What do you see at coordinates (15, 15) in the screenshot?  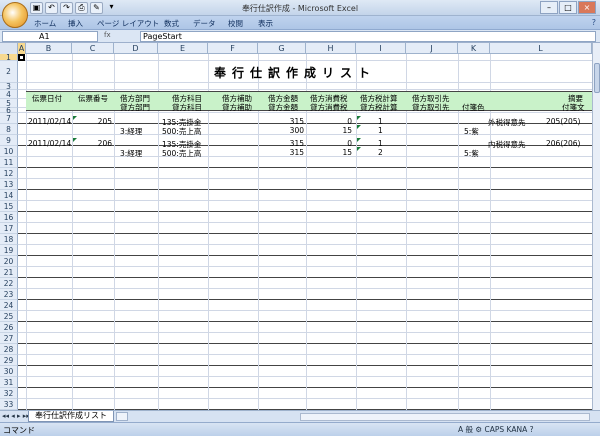 I see `office-button` at bounding box center [15, 15].